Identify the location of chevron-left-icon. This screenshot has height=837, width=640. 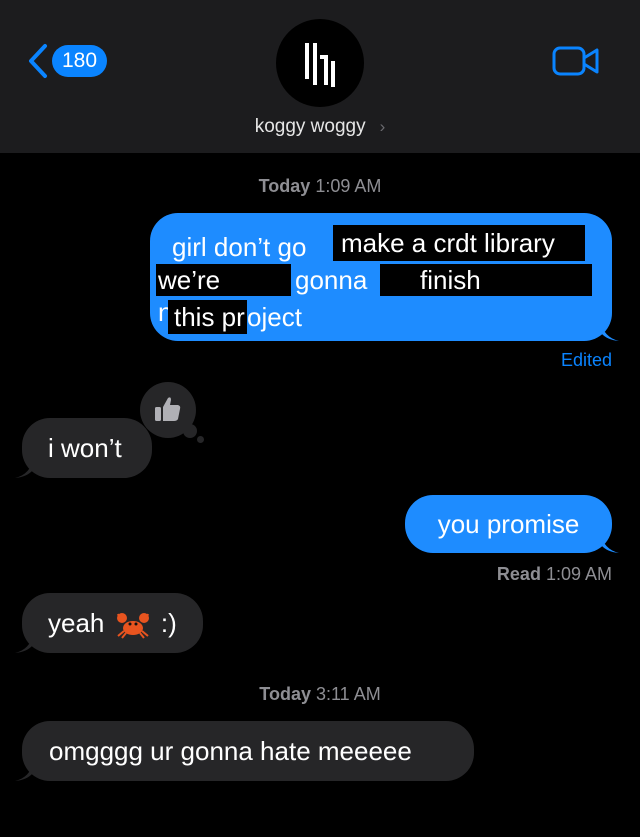
(38, 61).